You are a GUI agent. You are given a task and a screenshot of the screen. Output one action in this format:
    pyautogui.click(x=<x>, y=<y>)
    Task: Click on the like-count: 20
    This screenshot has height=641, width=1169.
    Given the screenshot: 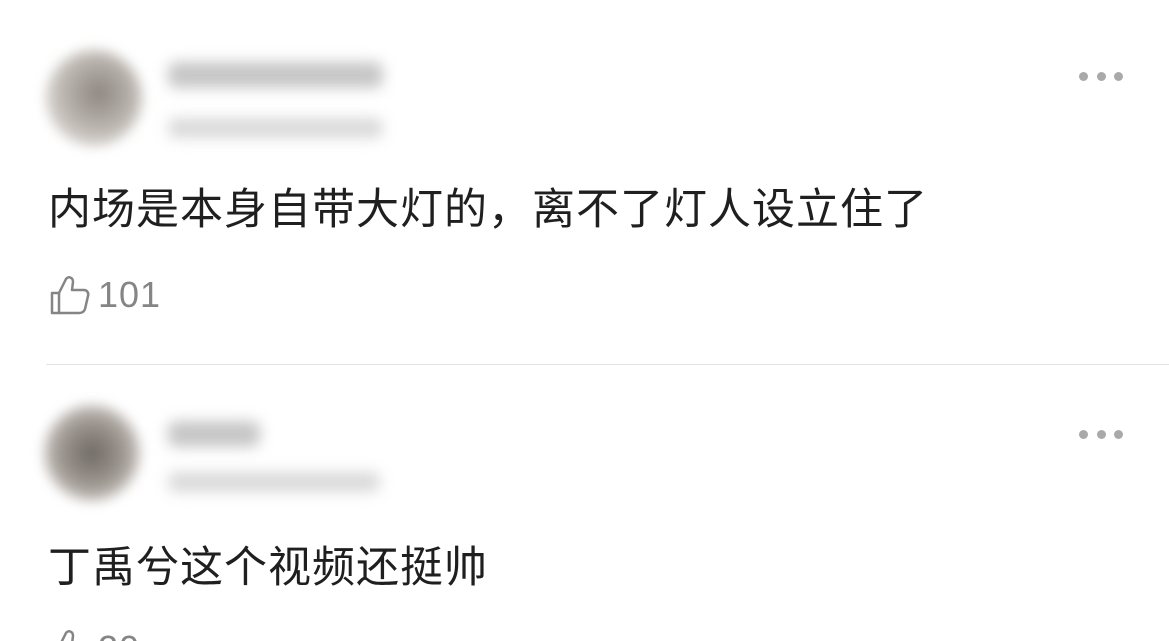 What is the action you would take?
    pyautogui.click(x=119, y=634)
    